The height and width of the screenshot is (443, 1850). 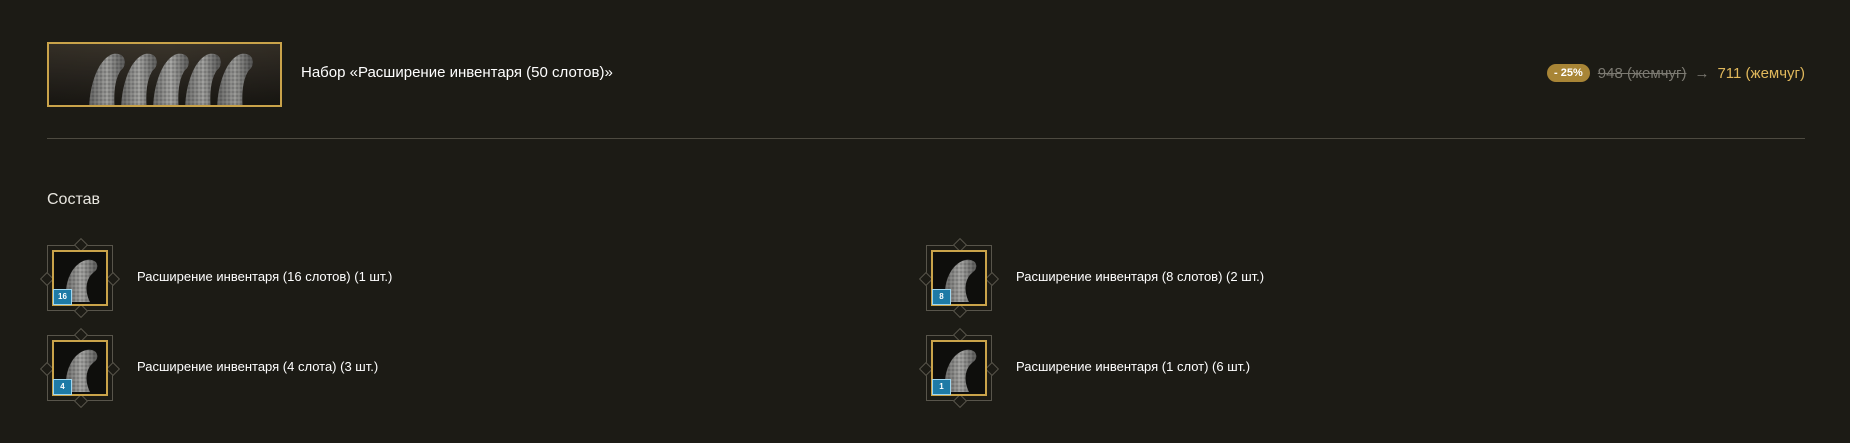 What do you see at coordinates (1140, 276) in the screenshot?
I see `item-label: Расширение инвентаря (8 слотов) (2 шт.)` at bounding box center [1140, 276].